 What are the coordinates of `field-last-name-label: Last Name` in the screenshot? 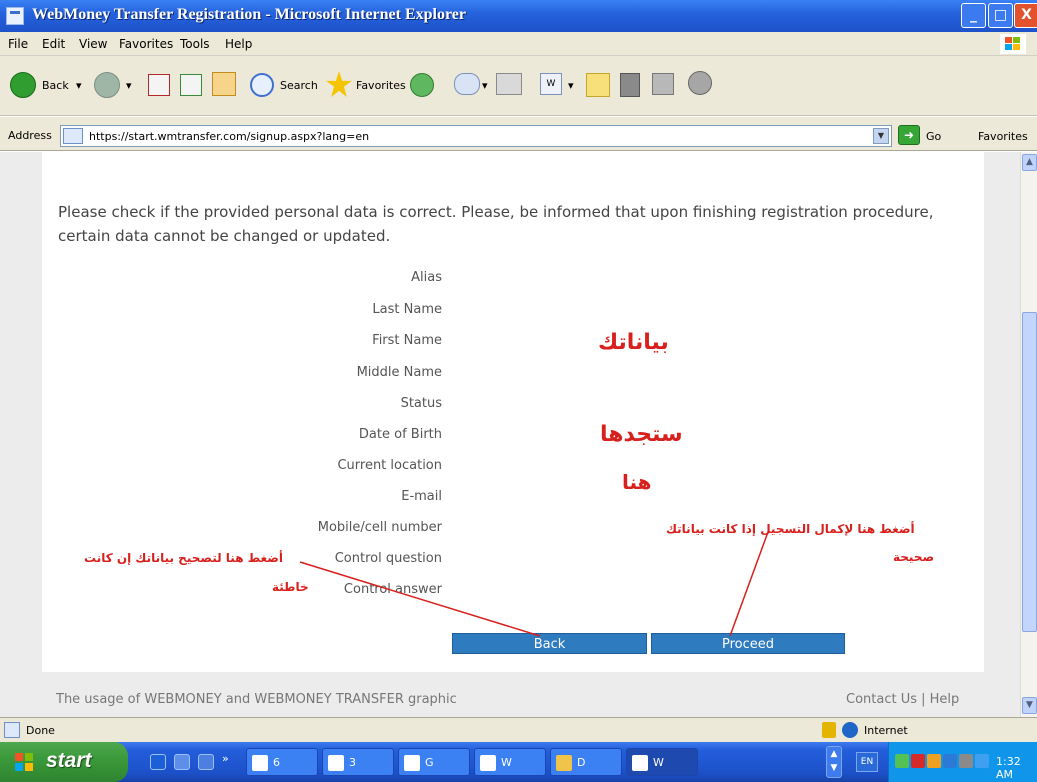 It's located at (407, 309).